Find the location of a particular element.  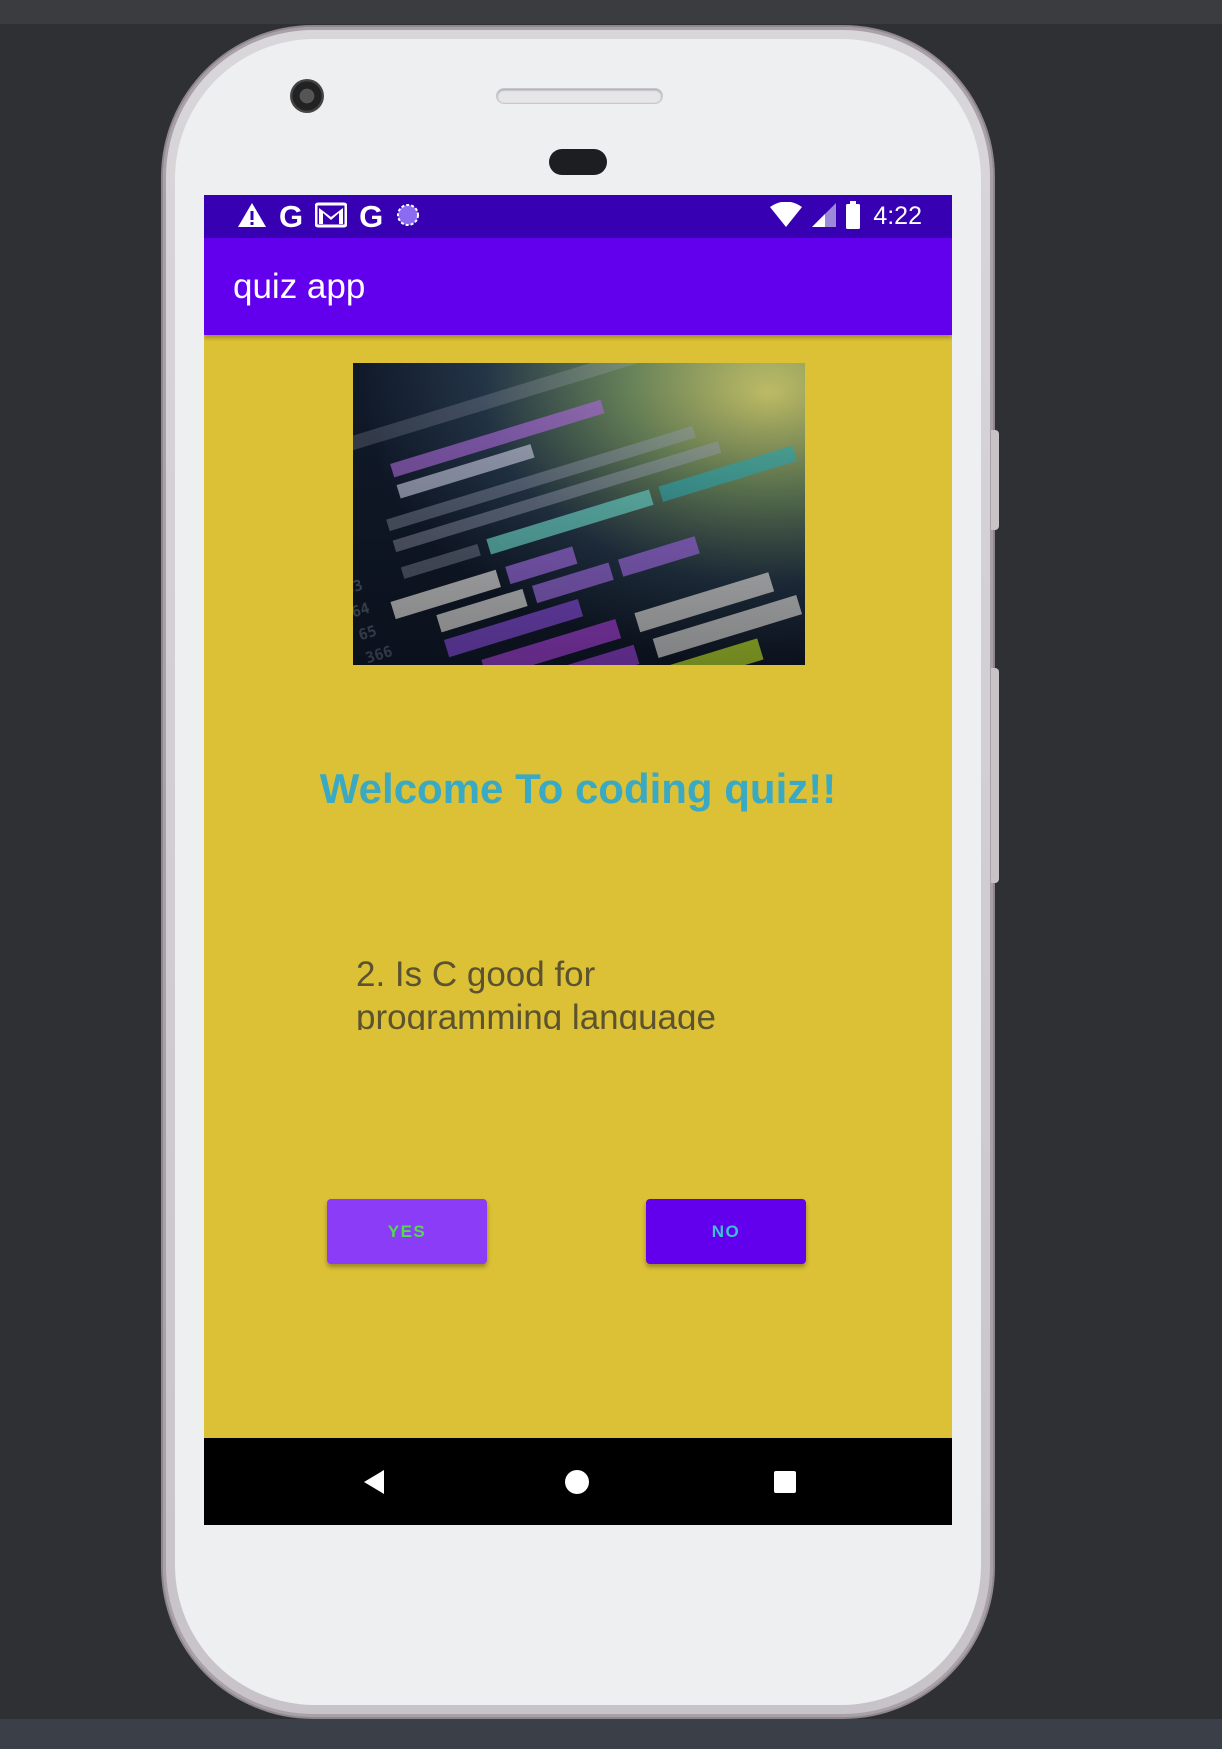

back-icon is located at coordinates (374, 1481).